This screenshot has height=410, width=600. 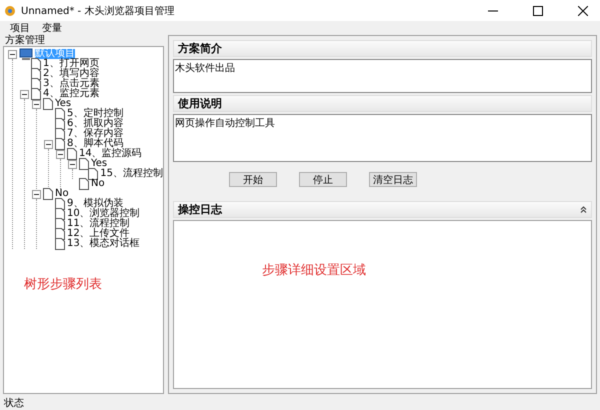 I want to click on annotation: 树形步骤列表, so click(x=63, y=284).